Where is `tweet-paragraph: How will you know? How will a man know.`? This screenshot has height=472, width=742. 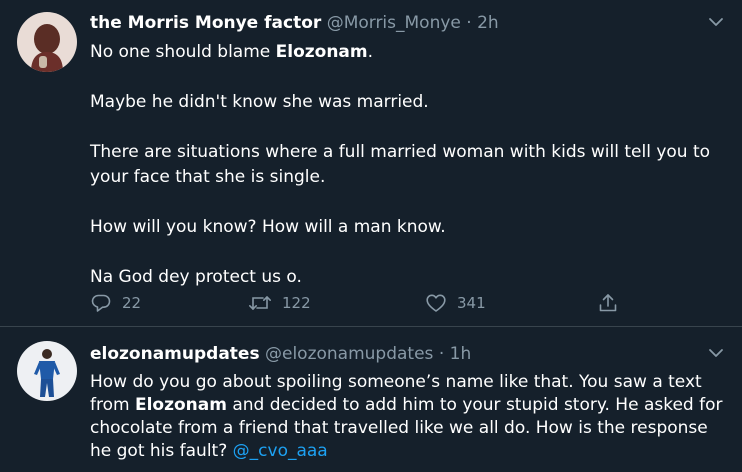
tweet-paragraph: How will you know? How will a man know. is located at coordinates (268, 227).